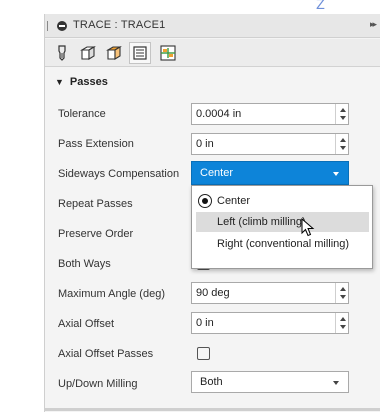  I want to click on passes-section-header: ▼ Passes, so click(81, 82).